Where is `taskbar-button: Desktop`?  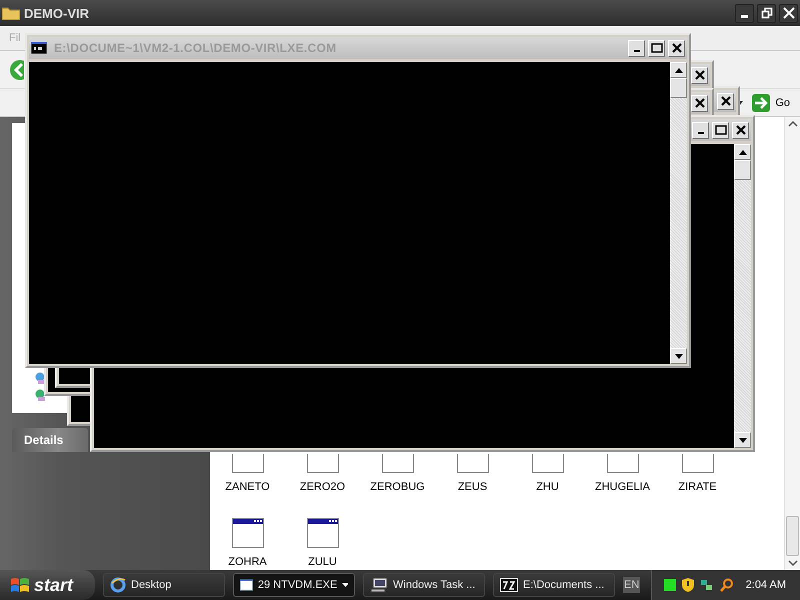
taskbar-button: Desktop is located at coordinates (164, 585).